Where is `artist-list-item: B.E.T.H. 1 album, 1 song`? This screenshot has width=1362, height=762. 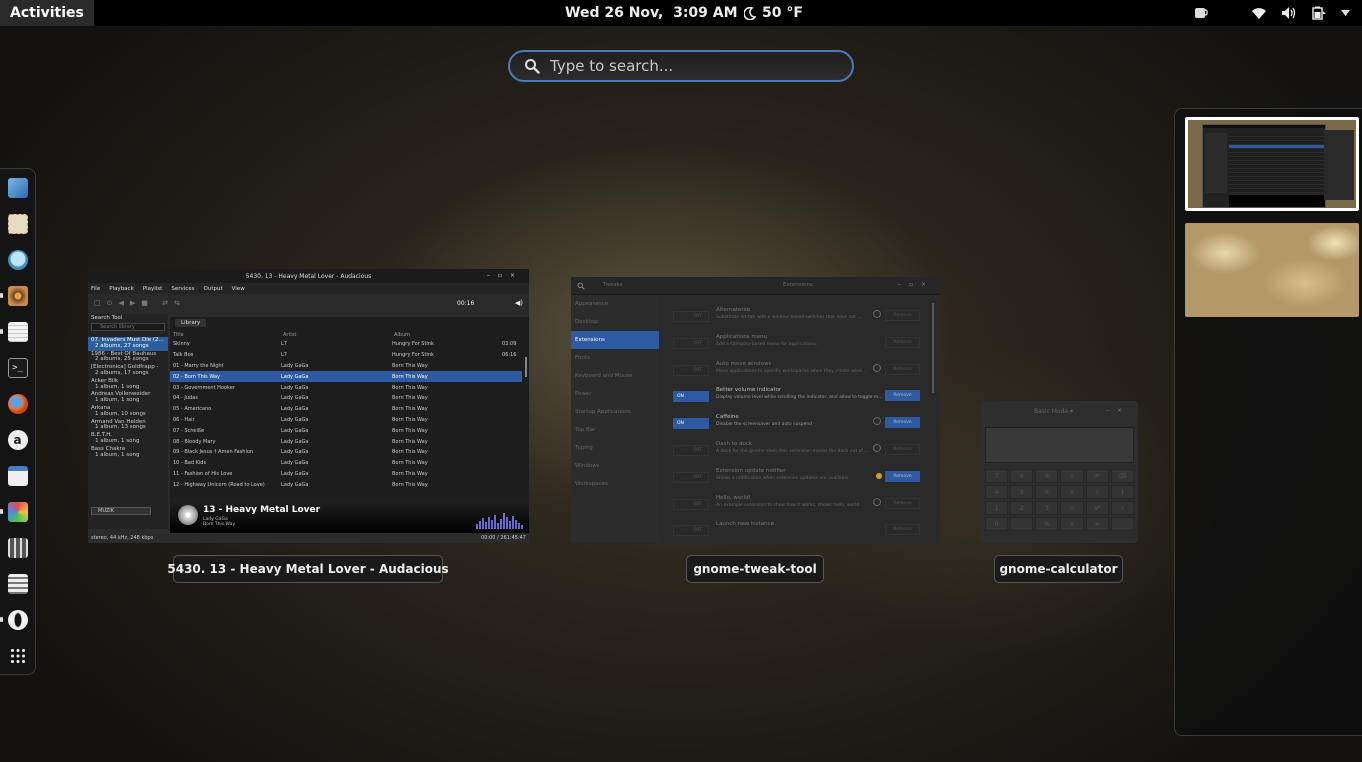 artist-list-item: B.E.T.H. 1 album, 1 song is located at coordinates (128, 439).